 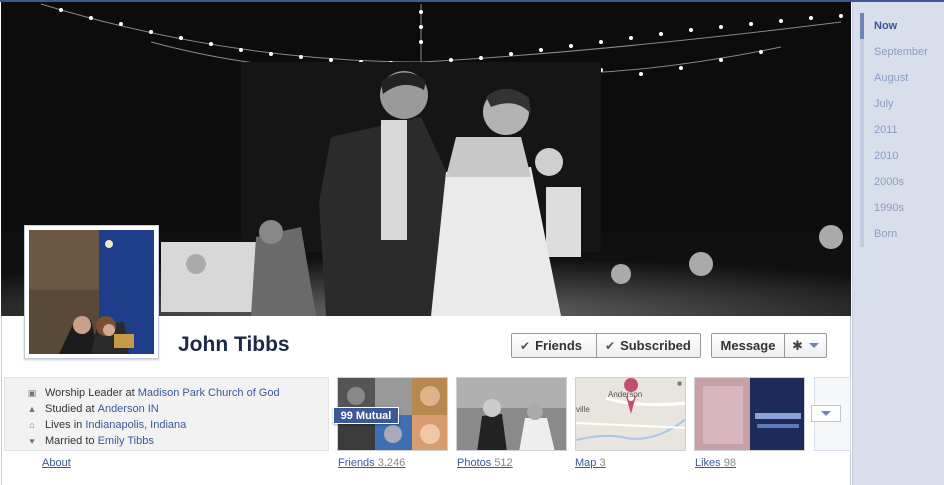 What do you see at coordinates (559, 345) in the screenshot?
I see `friends-button-label: Friends` at bounding box center [559, 345].